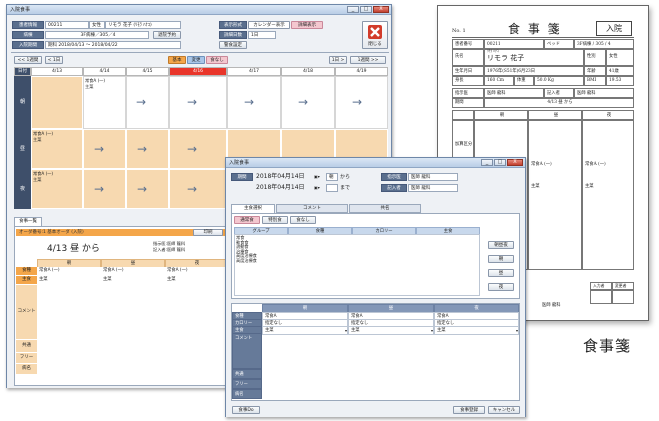  Describe the element at coordinates (275, 220) in the screenshot. I see `subtab-special: 特別食` at that location.